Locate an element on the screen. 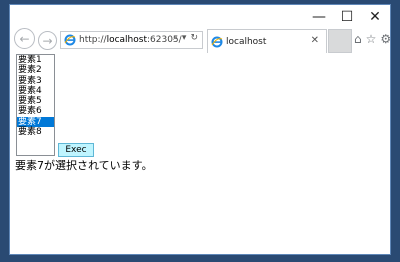 This screenshot has width=400, height=262. toolbar-icons: ⌂ ☆ ⚙ is located at coordinates (372, 39).